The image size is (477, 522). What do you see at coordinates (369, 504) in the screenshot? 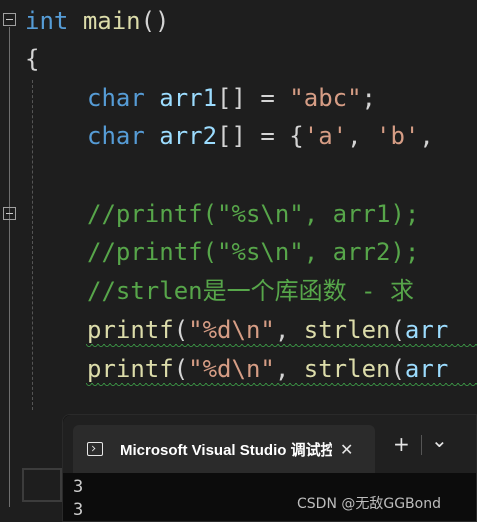
I see `watermark: CSDN @无敌GGBond` at bounding box center [369, 504].